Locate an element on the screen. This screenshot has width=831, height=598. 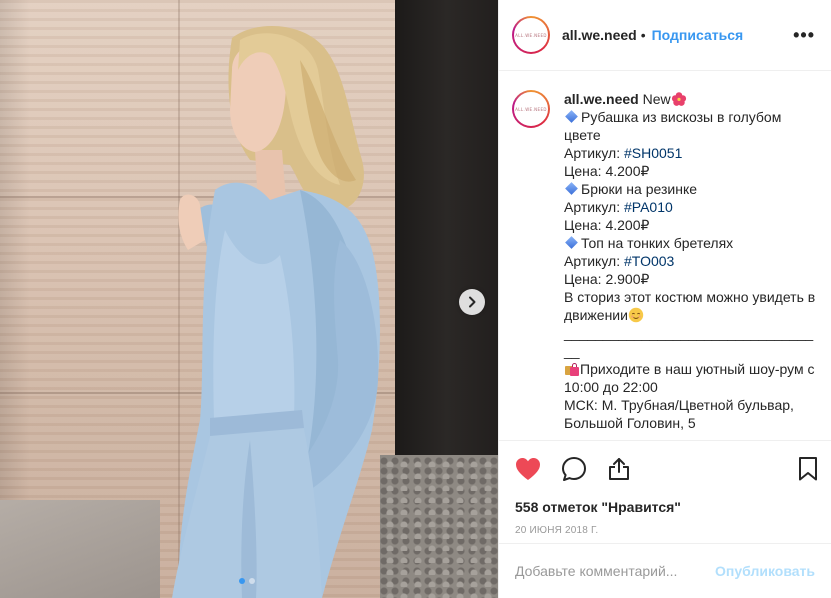
comment-button is located at coordinates (574, 469).